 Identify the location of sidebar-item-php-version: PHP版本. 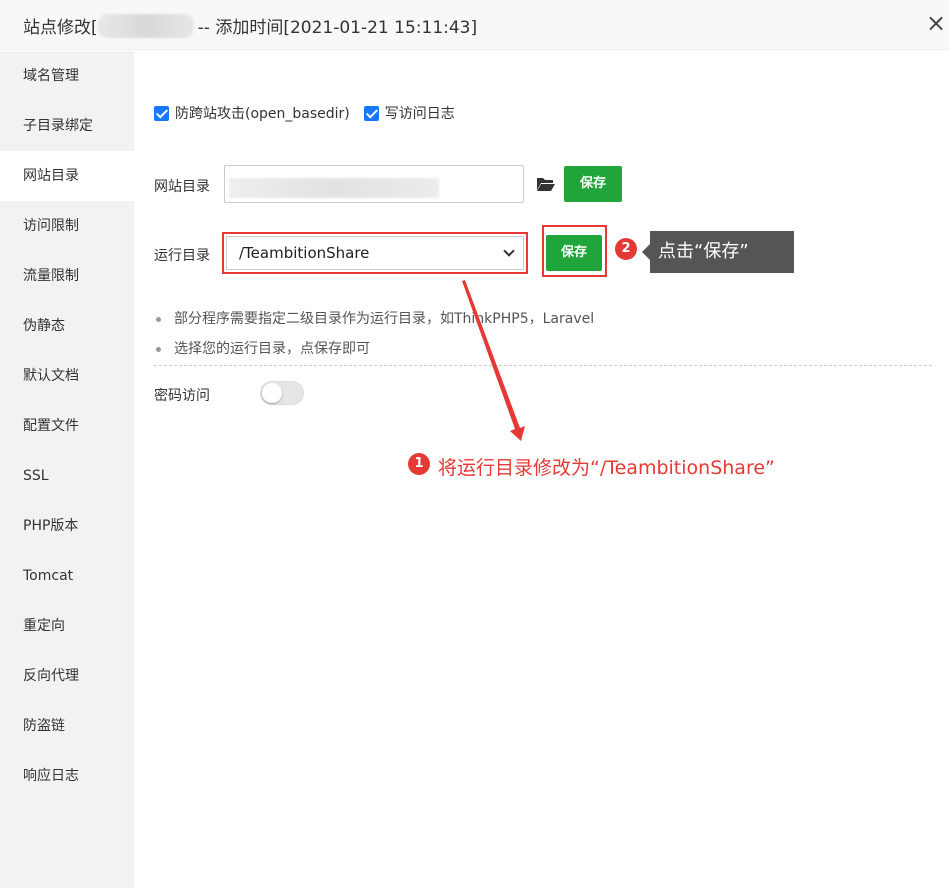
(67, 526).